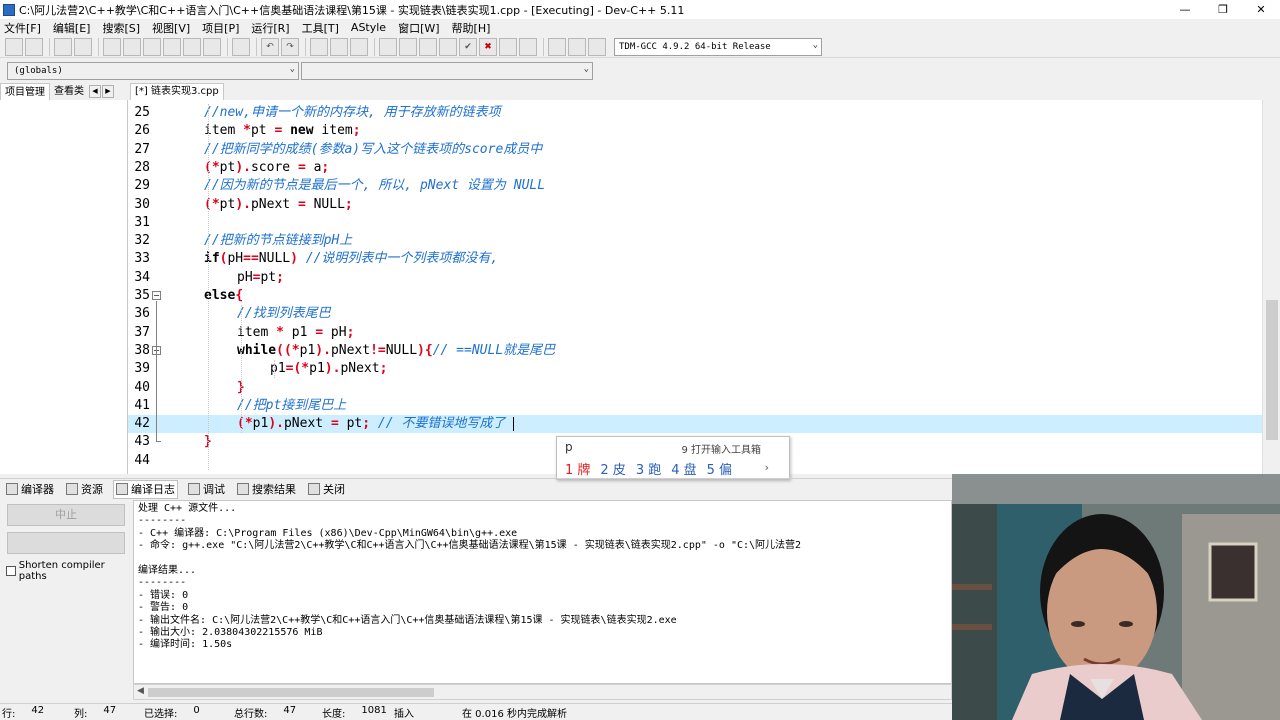 The image size is (1280, 720). Describe the element at coordinates (695, 150) in the screenshot. I see `code-line: 27 //把新同学的成绩(参数a)写入这个链表项的score成员中` at that location.